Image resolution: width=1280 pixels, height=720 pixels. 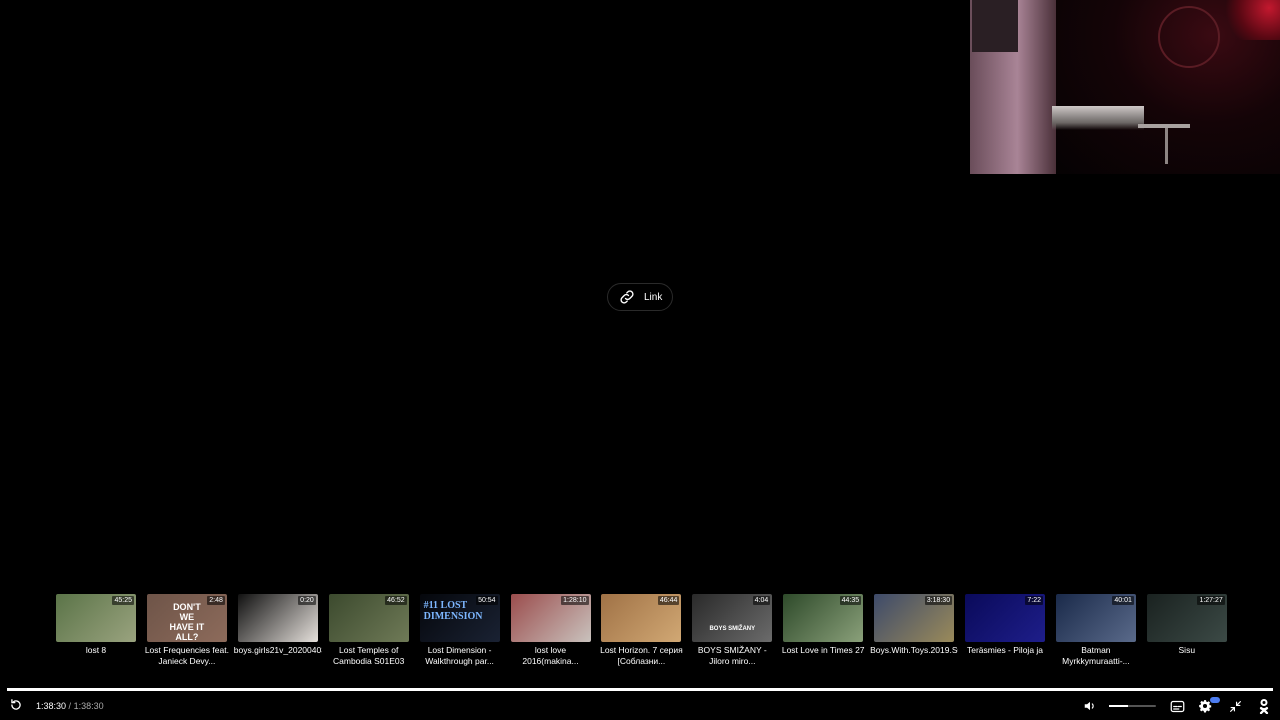 I want to click on related-video-card: 0:20 boys.girls21v_20200403_6.mp4, so click(x=278, y=625).